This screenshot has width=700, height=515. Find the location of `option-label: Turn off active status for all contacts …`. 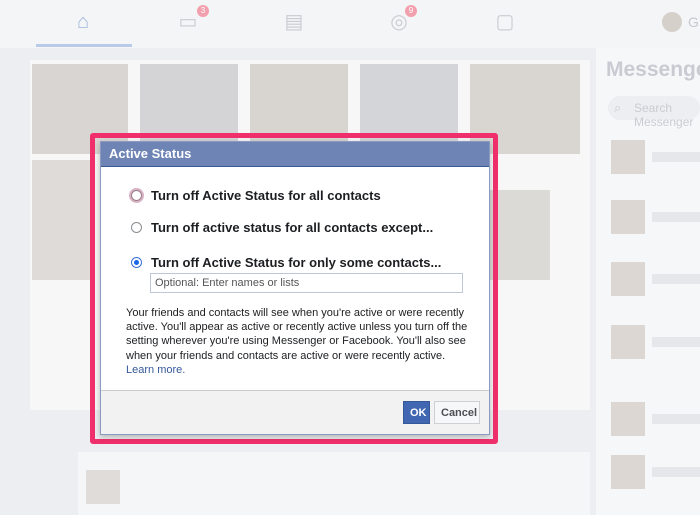

option-label: Turn off active status for all contacts … is located at coordinates (292, 227).